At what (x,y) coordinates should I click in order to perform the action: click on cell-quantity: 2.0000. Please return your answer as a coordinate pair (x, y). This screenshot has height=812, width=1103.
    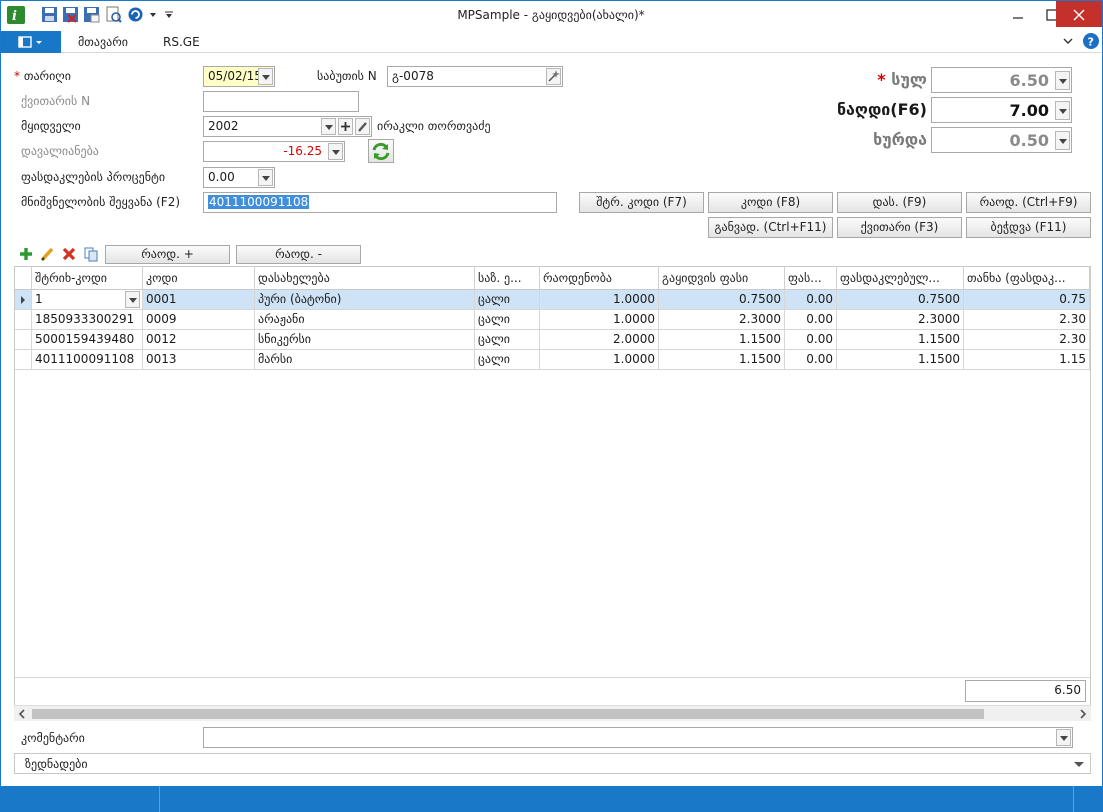
    Looking at the image, I should click on (599, 340).